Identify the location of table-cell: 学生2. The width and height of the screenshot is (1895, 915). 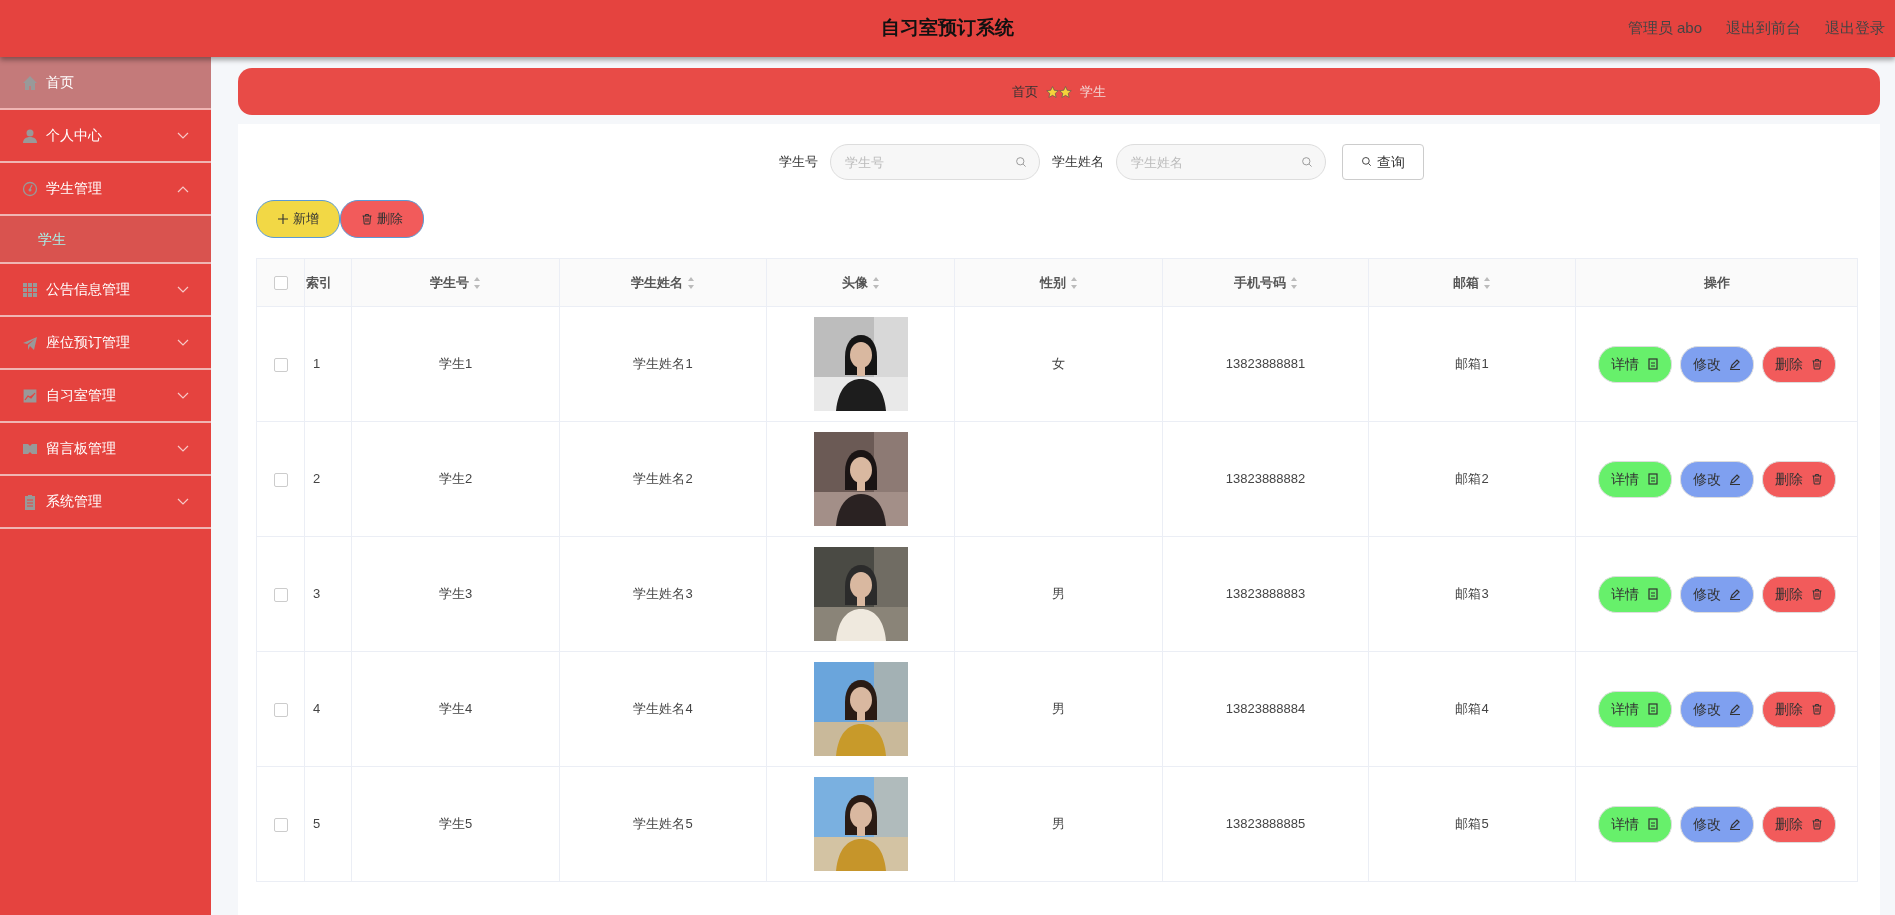
(455, 479).